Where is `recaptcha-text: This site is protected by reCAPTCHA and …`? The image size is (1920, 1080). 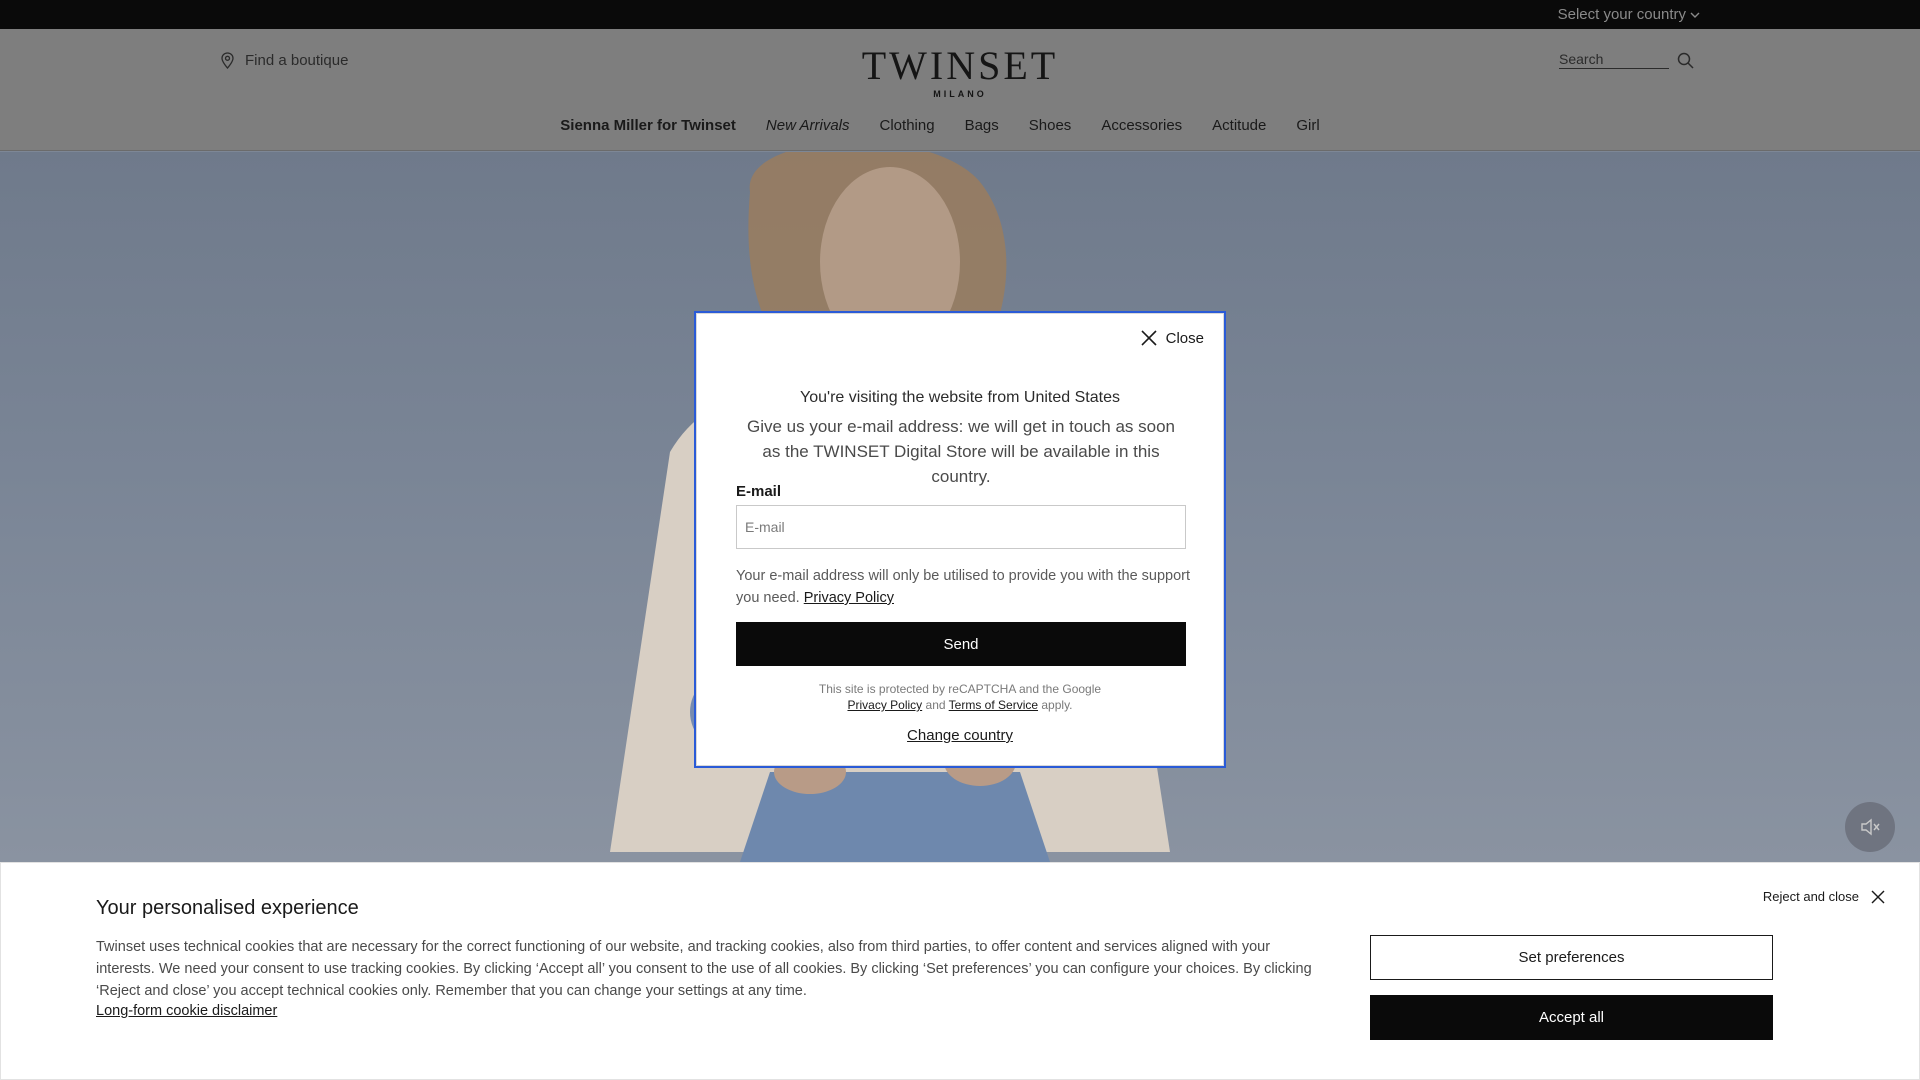 recaptcha-text: This site is protected by reCAPTCHA and … is located at coordinates (960, 689).